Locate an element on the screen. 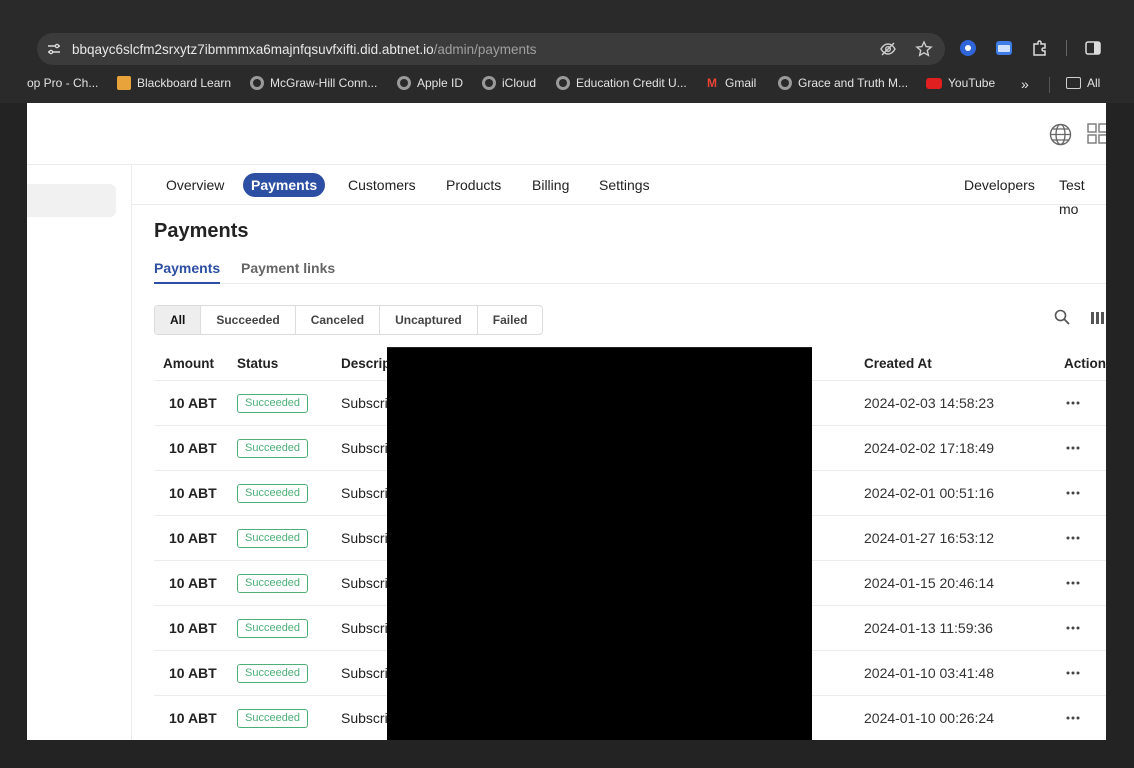 The image size is (1134, 768). tab-overview: Overview is located at coordinates (195, 185).